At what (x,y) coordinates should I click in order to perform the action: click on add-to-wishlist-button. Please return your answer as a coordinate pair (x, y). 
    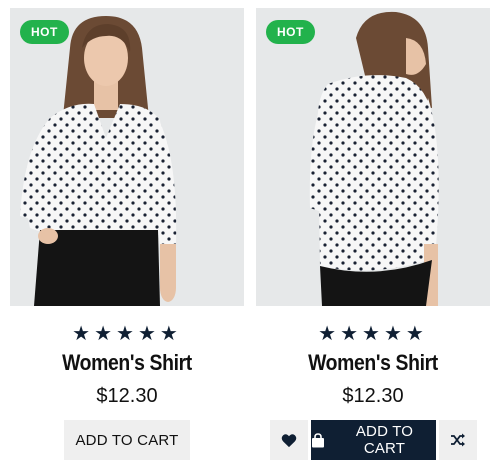
    Looking at the image, I should click on (289, 440).